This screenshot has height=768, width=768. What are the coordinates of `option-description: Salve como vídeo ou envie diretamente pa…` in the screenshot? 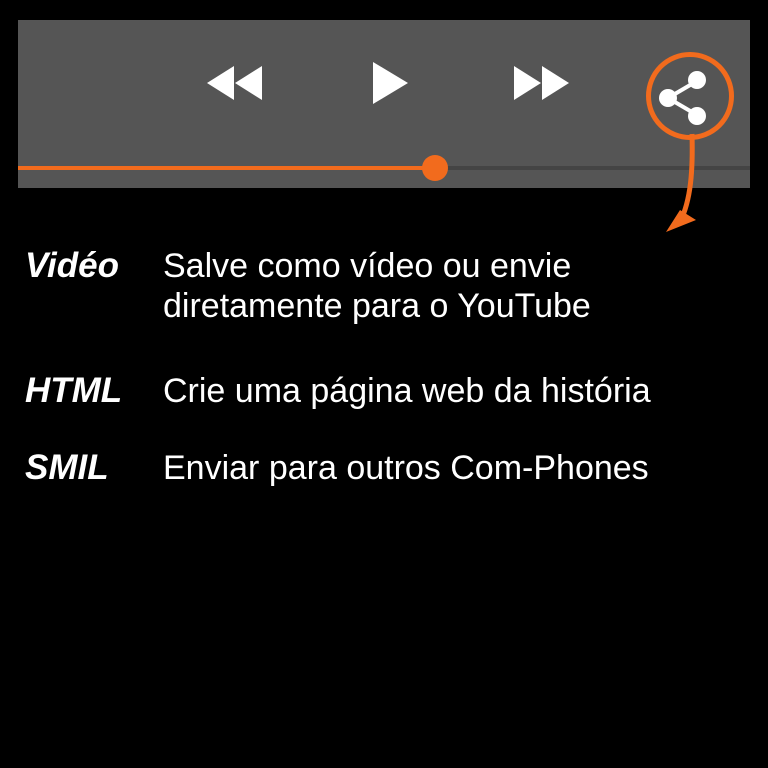 It's located at (458, 286).